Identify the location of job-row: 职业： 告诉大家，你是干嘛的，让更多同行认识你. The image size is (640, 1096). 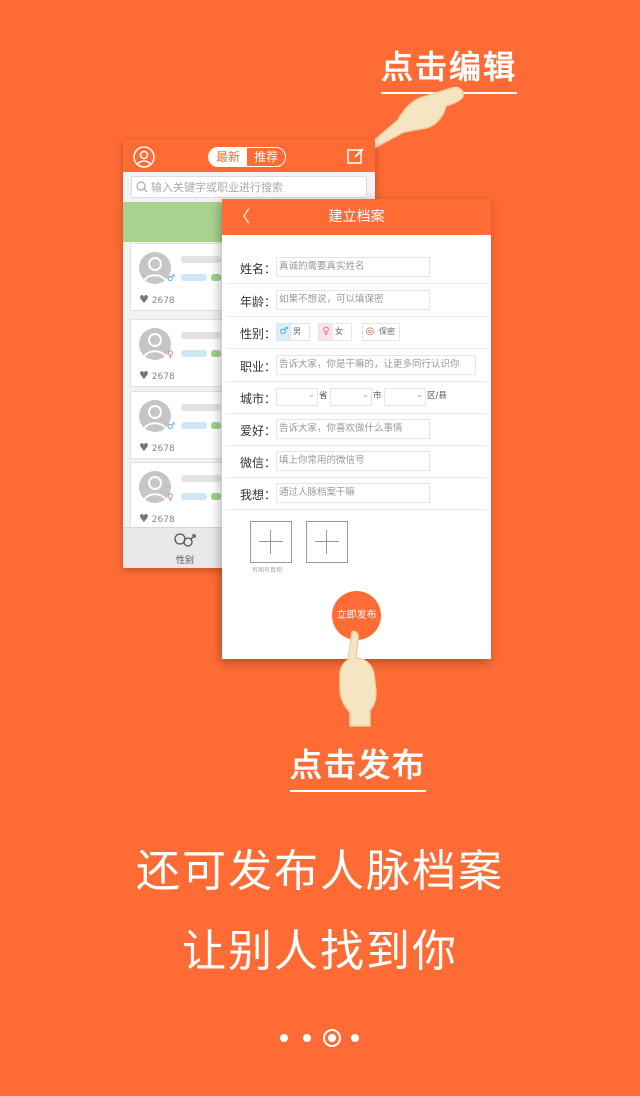
(356, 365).